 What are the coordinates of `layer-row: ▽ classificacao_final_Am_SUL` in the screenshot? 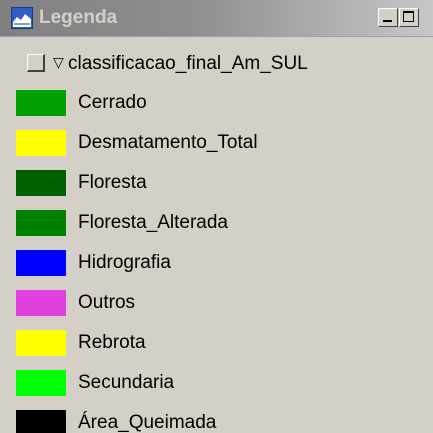 It's located at (216, 63).